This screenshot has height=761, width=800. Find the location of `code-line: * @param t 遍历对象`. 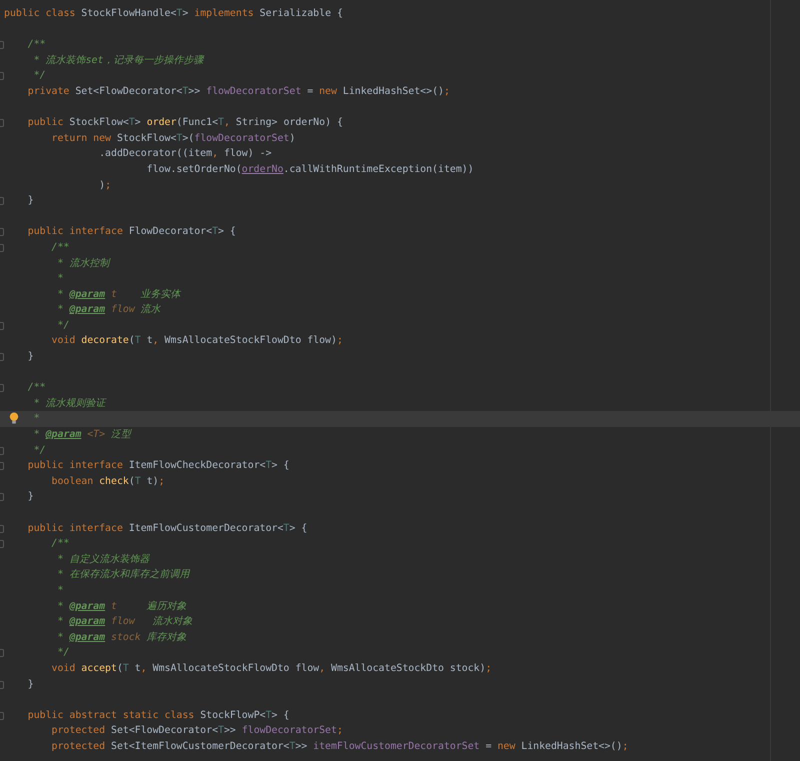

code-line: * @param t 遍历对象 is located at coordinates (122, 607).